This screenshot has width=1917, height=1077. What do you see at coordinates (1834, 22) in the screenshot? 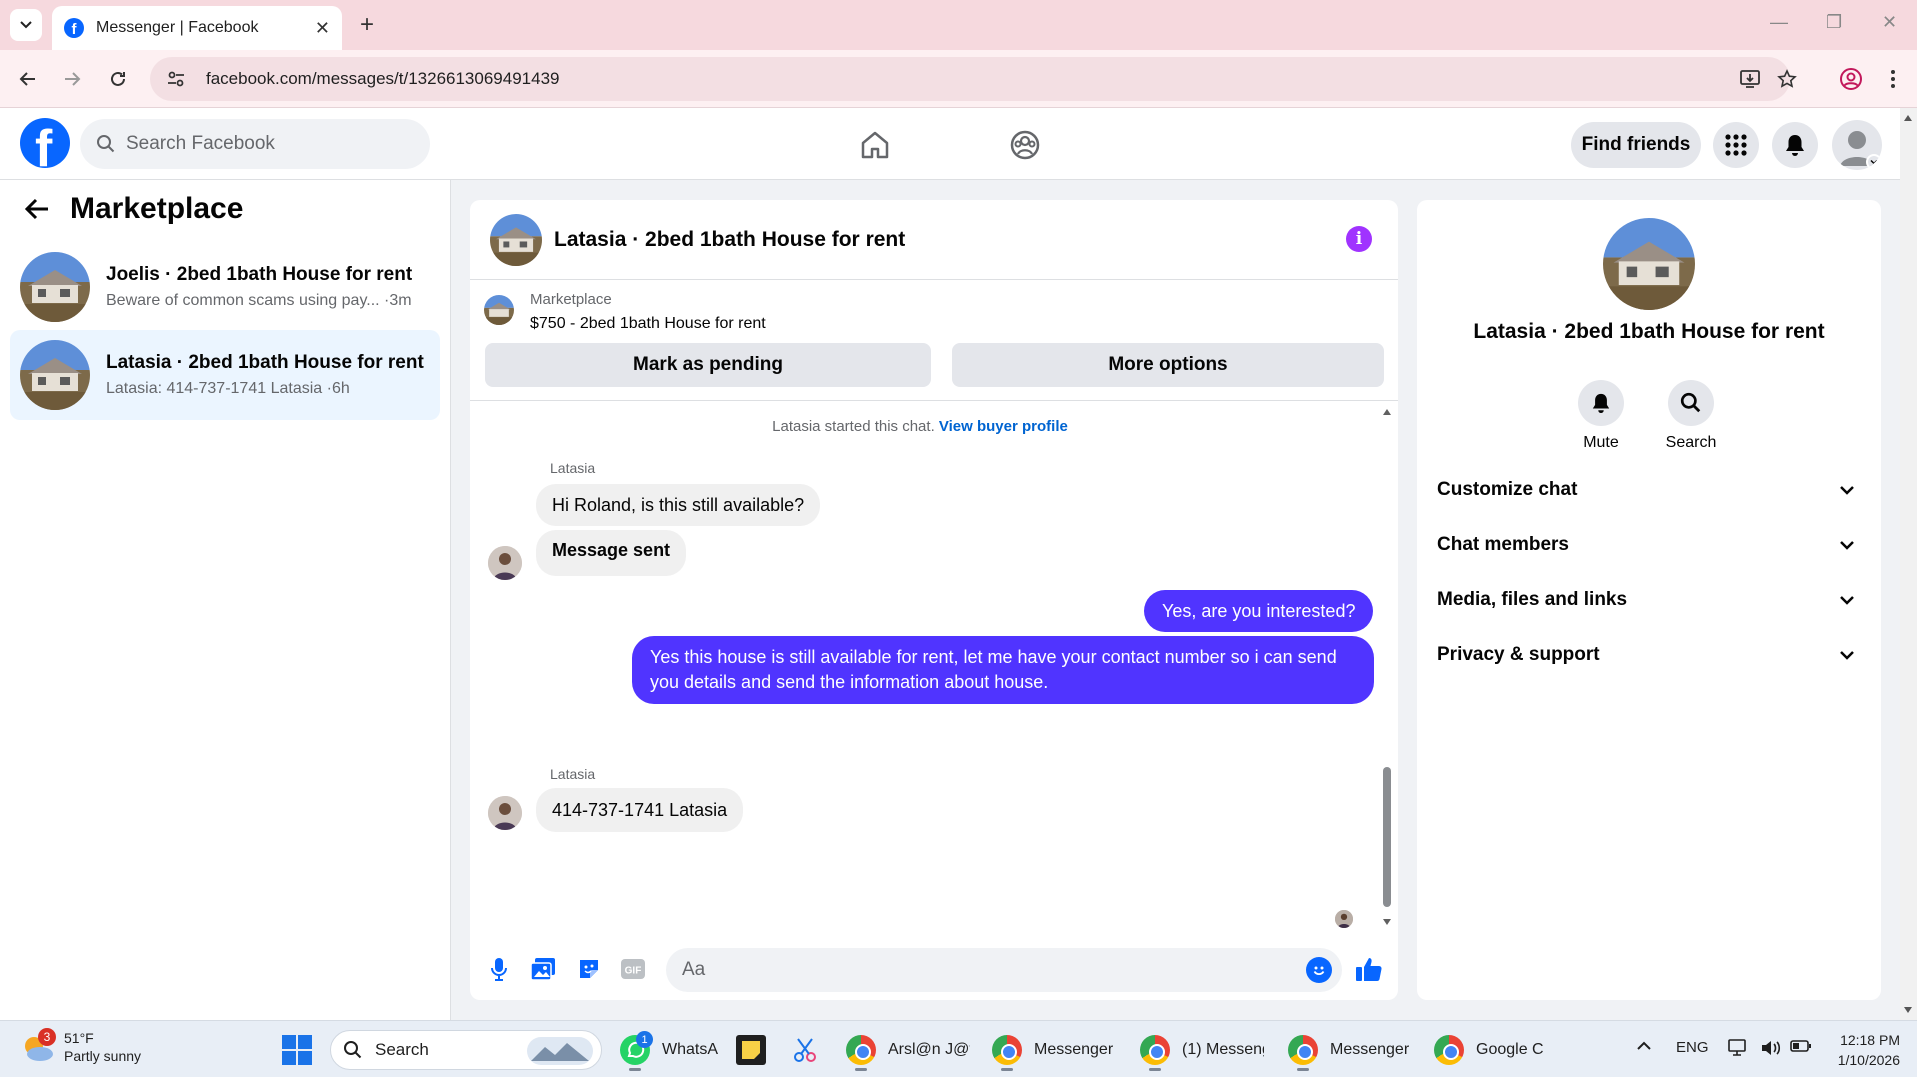
I see `restore-icon: ❐` at bounding box center [1834, 22].